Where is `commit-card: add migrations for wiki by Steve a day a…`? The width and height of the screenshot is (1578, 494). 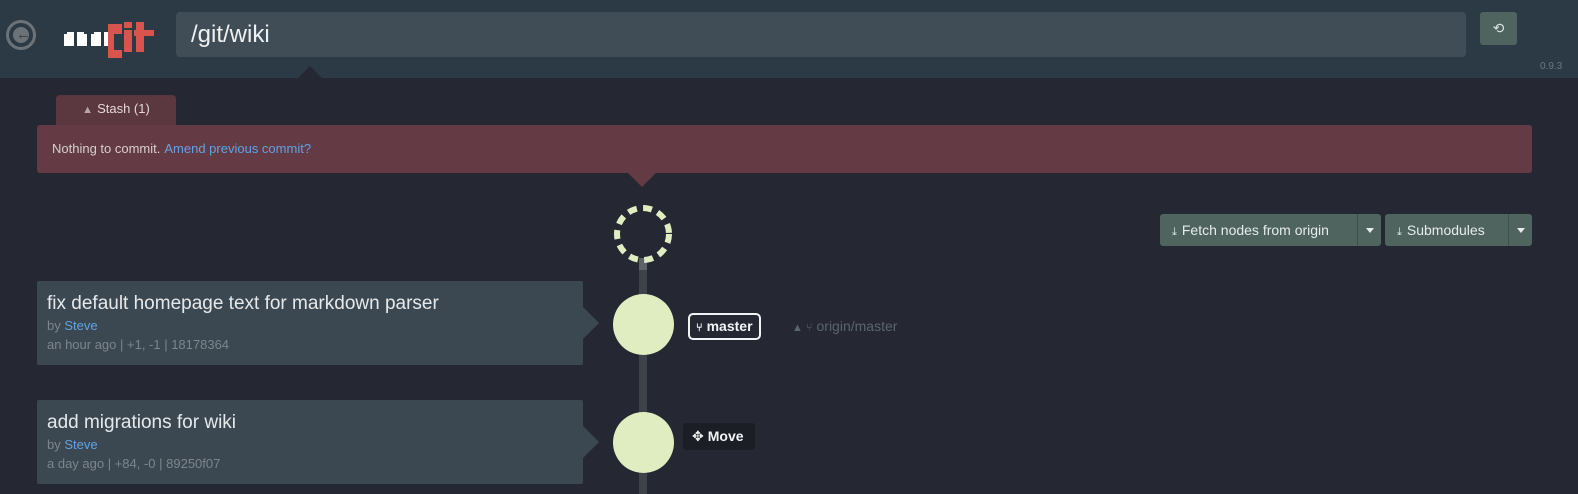 commit-card: add migrations for wiki by Steve a day a… is located at coordinates (318, 442).